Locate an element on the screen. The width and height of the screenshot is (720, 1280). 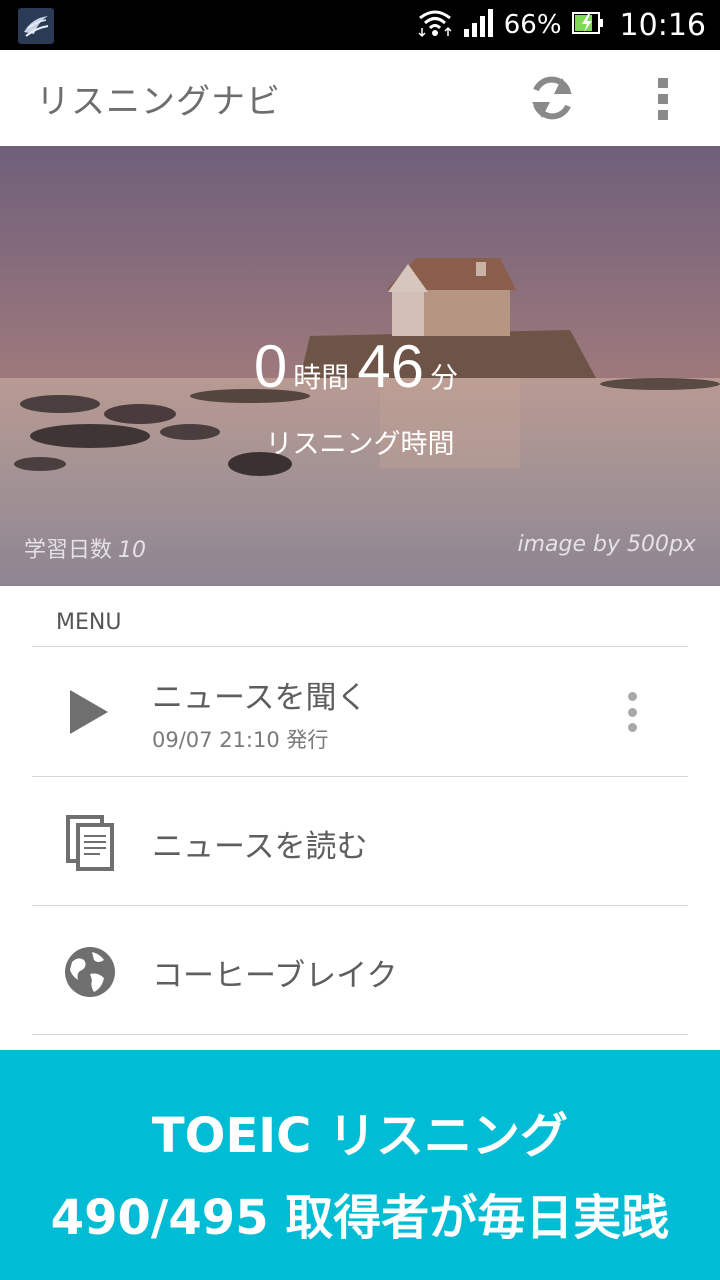
menu-item-title: コーヒーブレイク is located at coordinates (275, 976).